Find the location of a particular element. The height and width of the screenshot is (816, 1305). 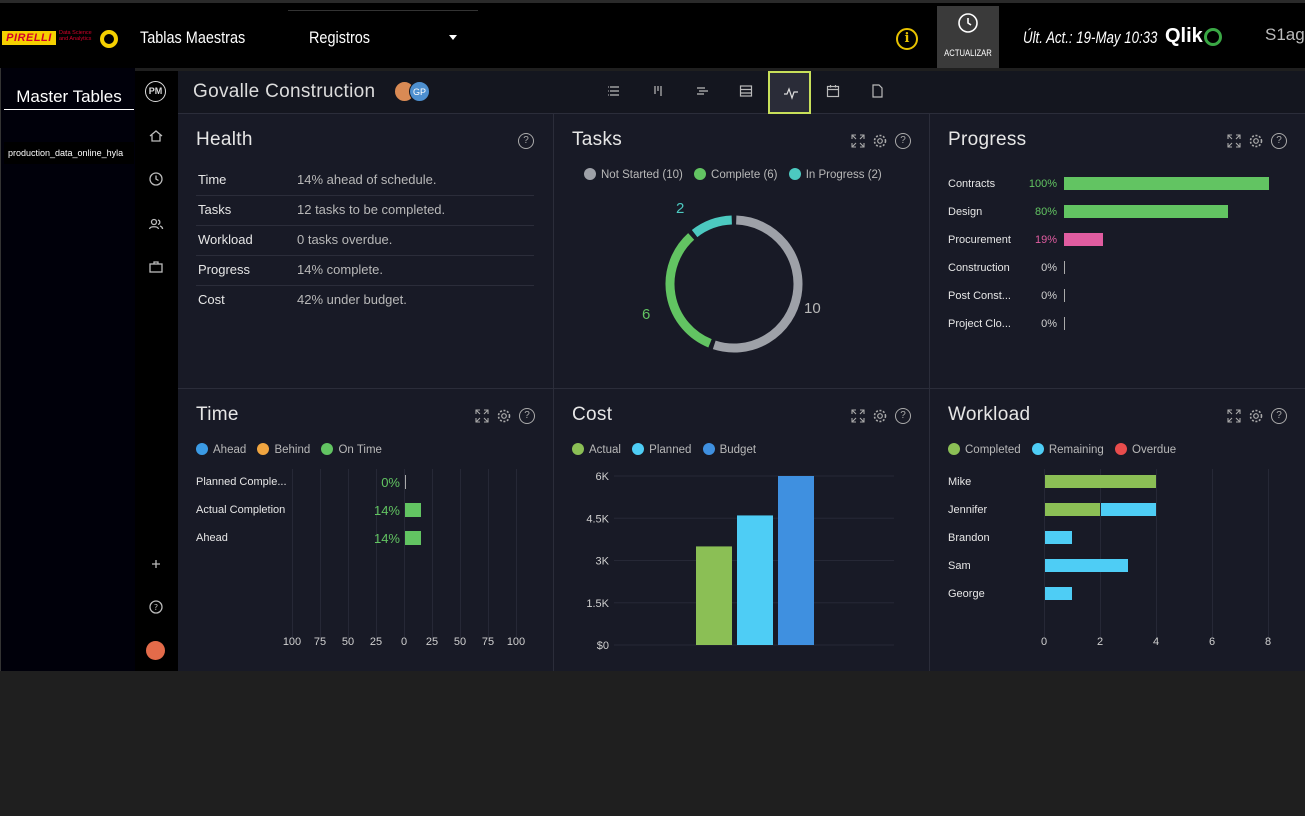

gantt-view-button is located at coordinates (658, 92).